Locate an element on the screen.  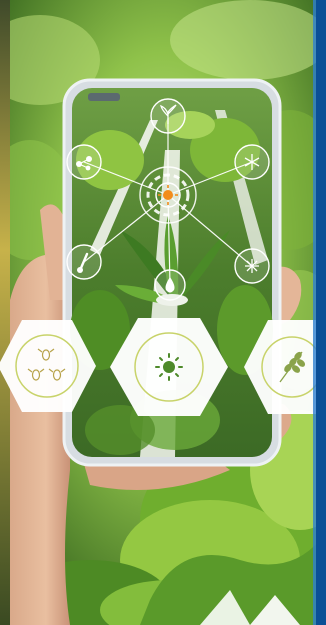
upper-left-node is located at coordinates (84, 162).